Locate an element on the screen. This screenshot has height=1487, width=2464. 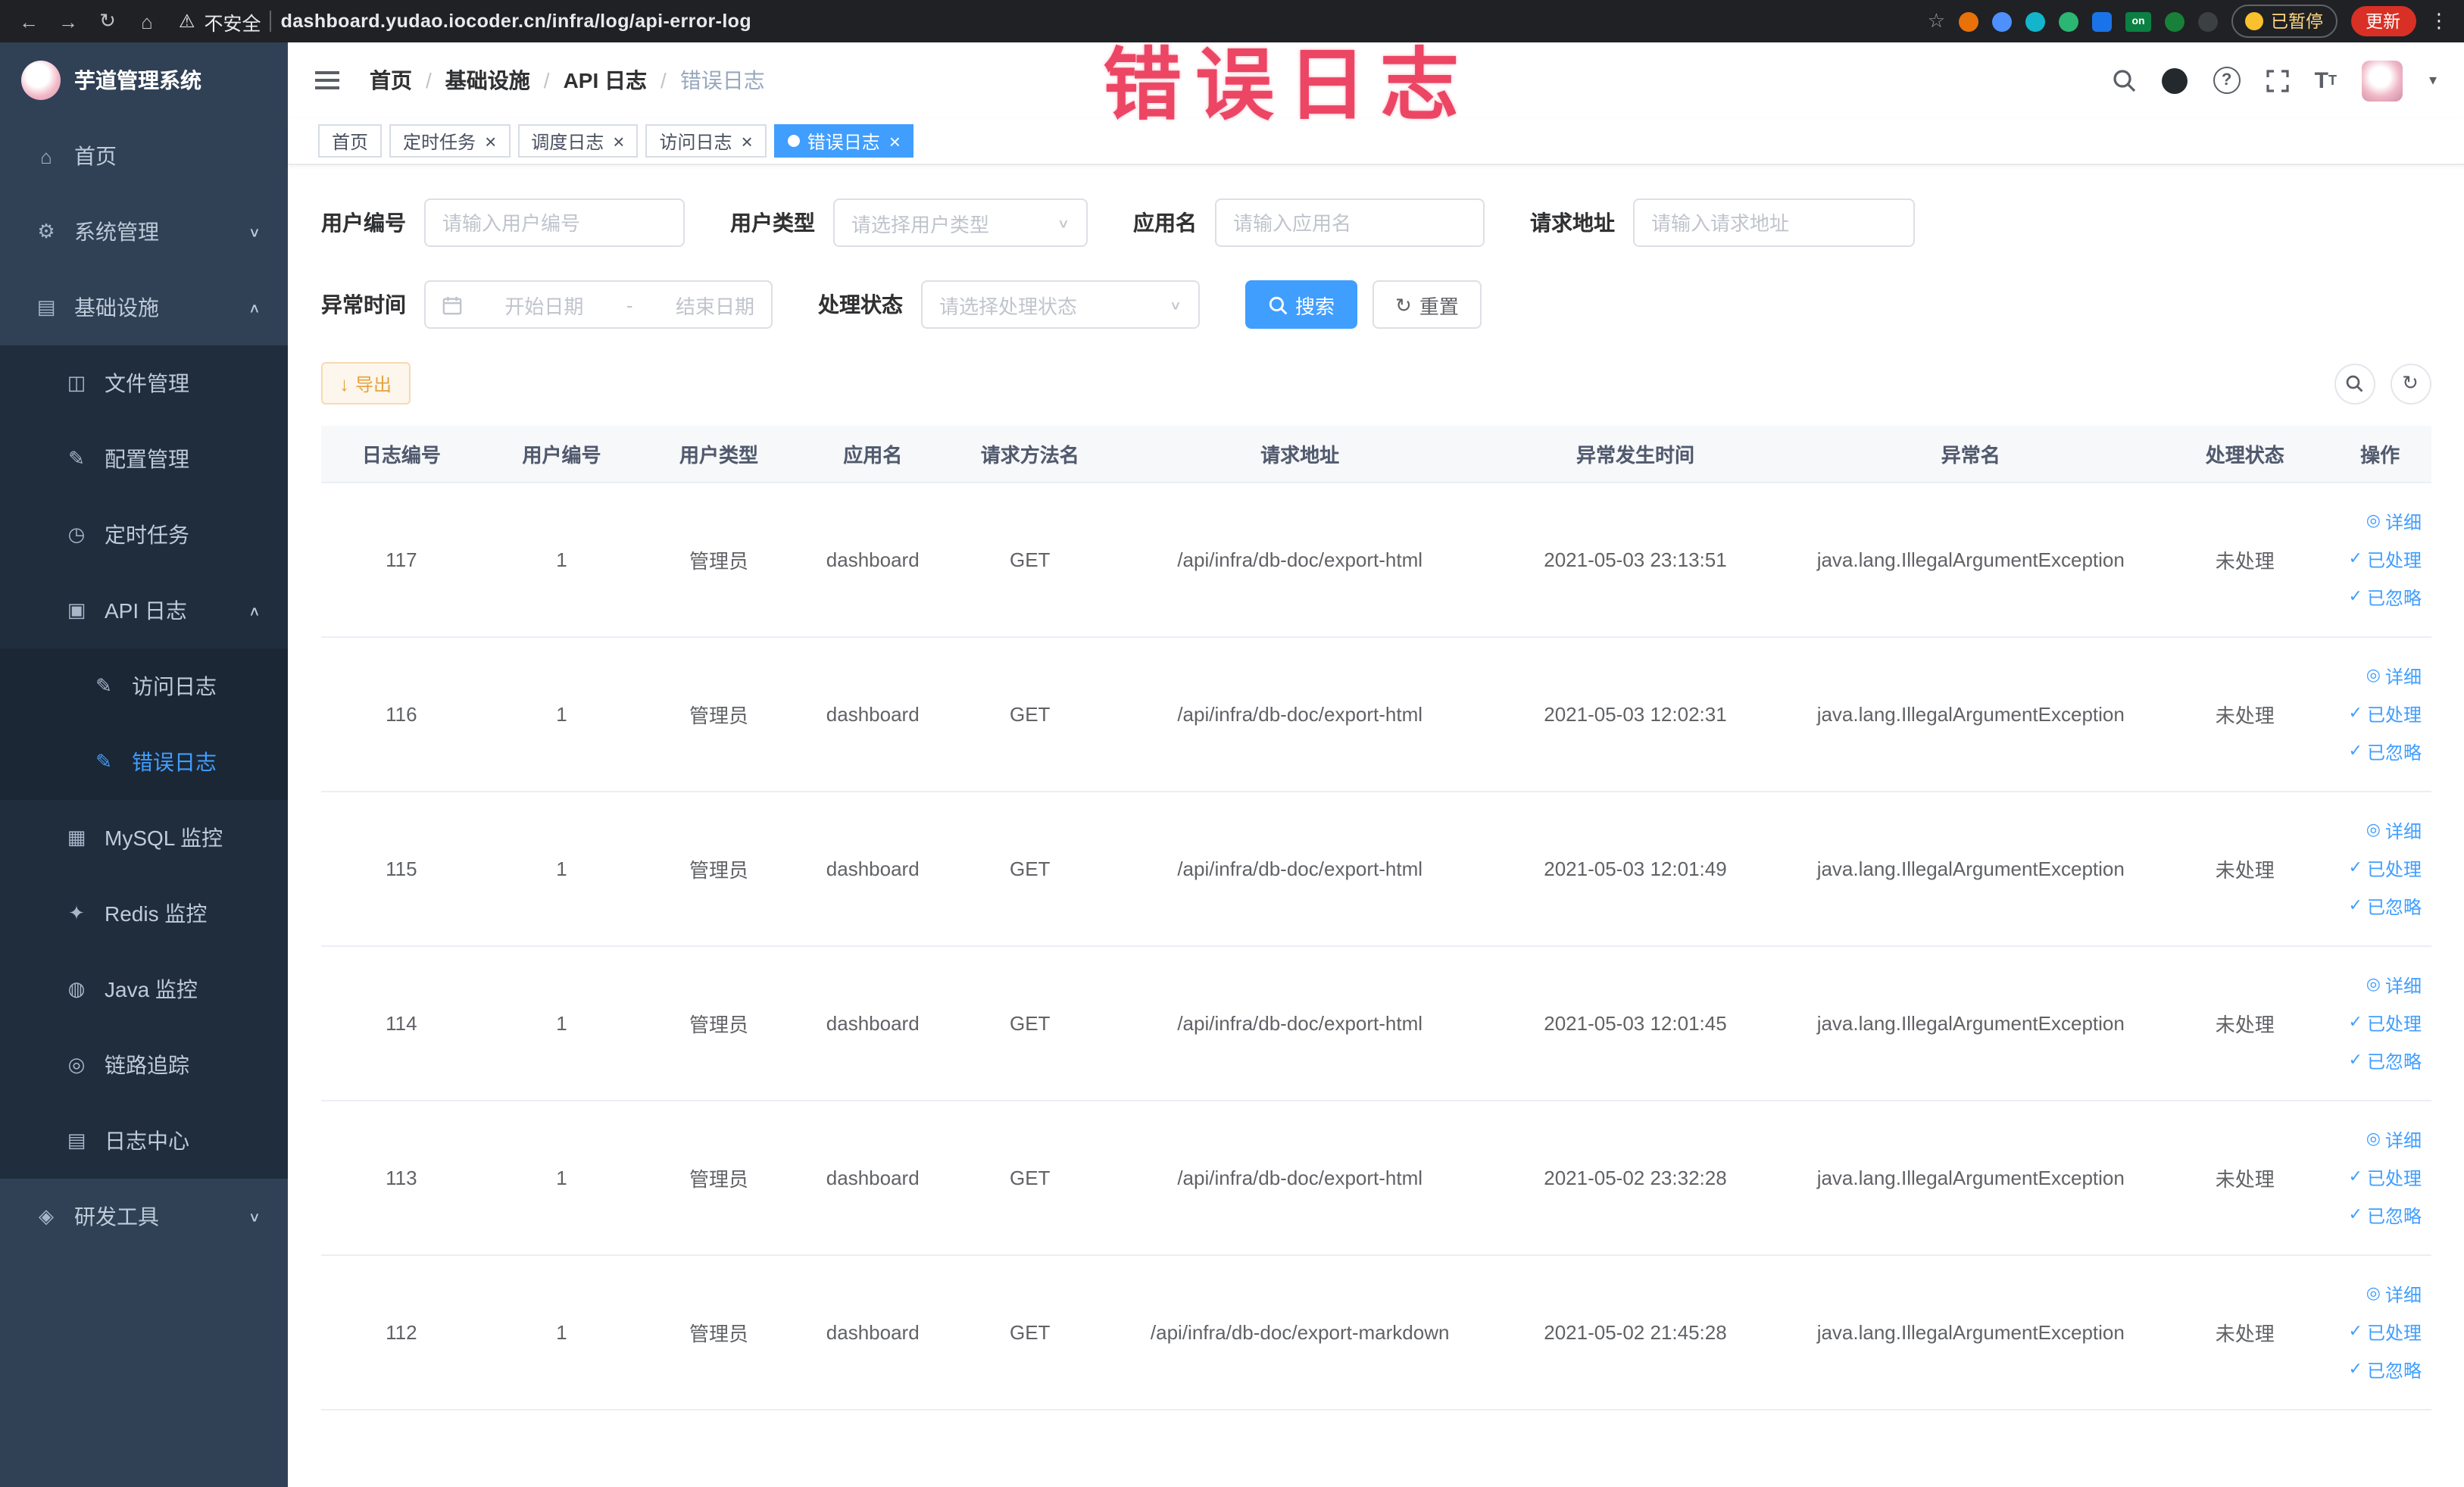
help-icon: ? is located at coordinates (2227, 80).